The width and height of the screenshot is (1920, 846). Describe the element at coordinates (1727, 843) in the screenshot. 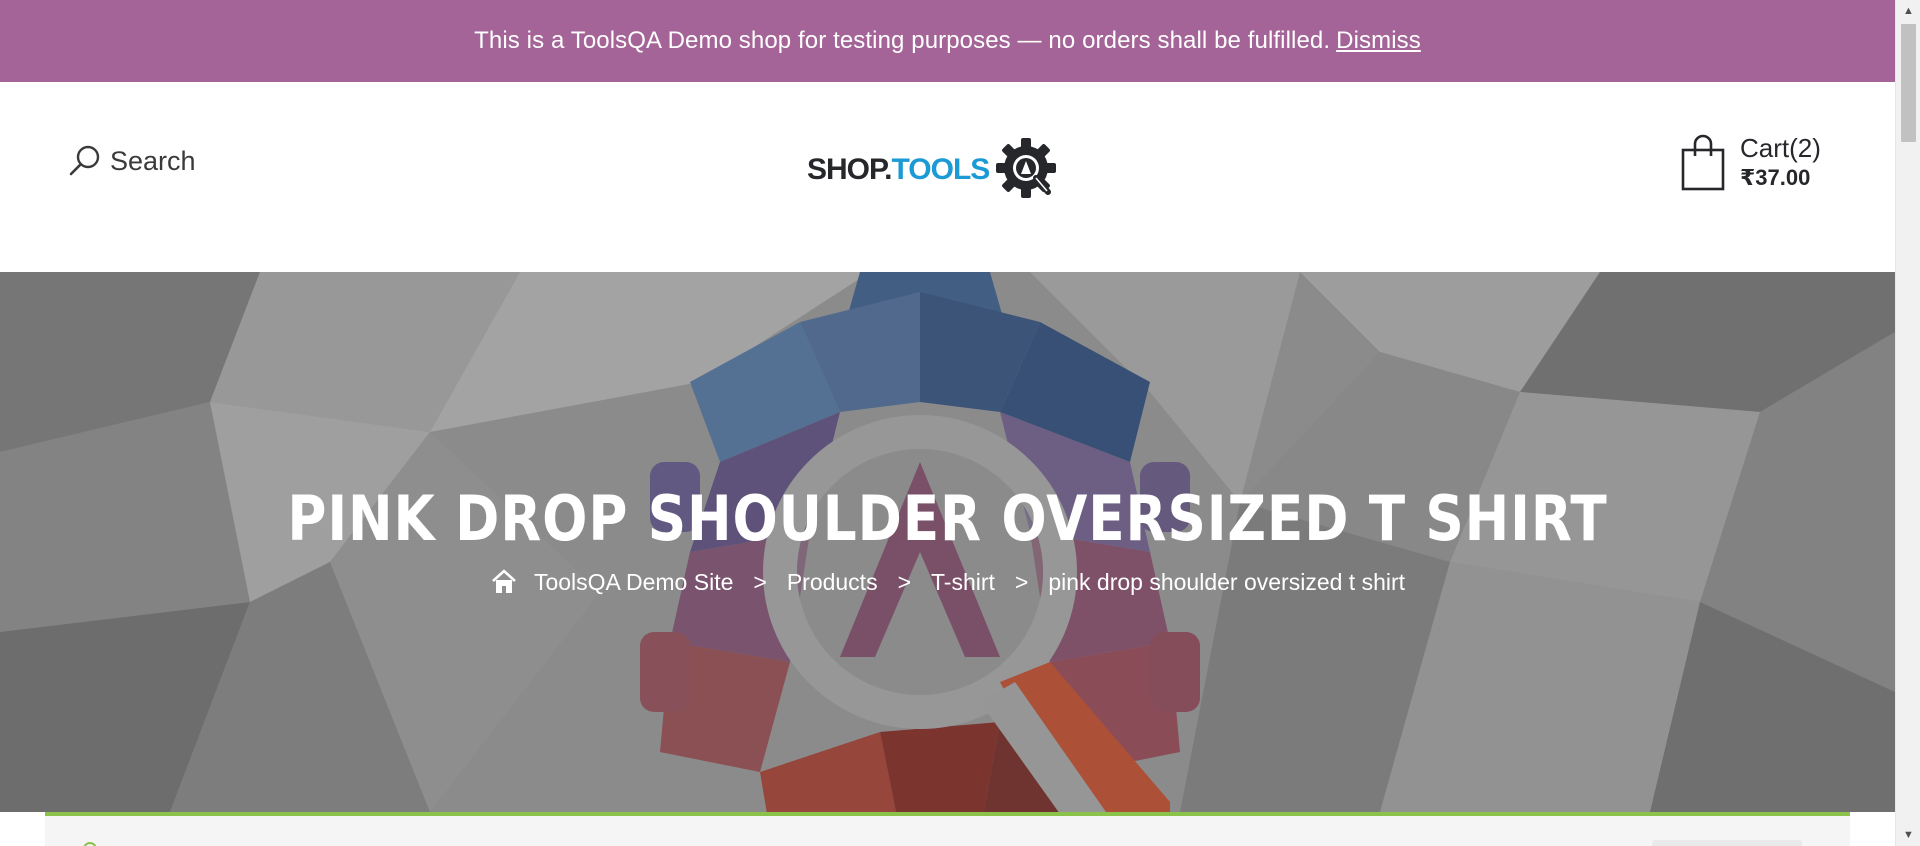

I see `content-button-partial` at that location.